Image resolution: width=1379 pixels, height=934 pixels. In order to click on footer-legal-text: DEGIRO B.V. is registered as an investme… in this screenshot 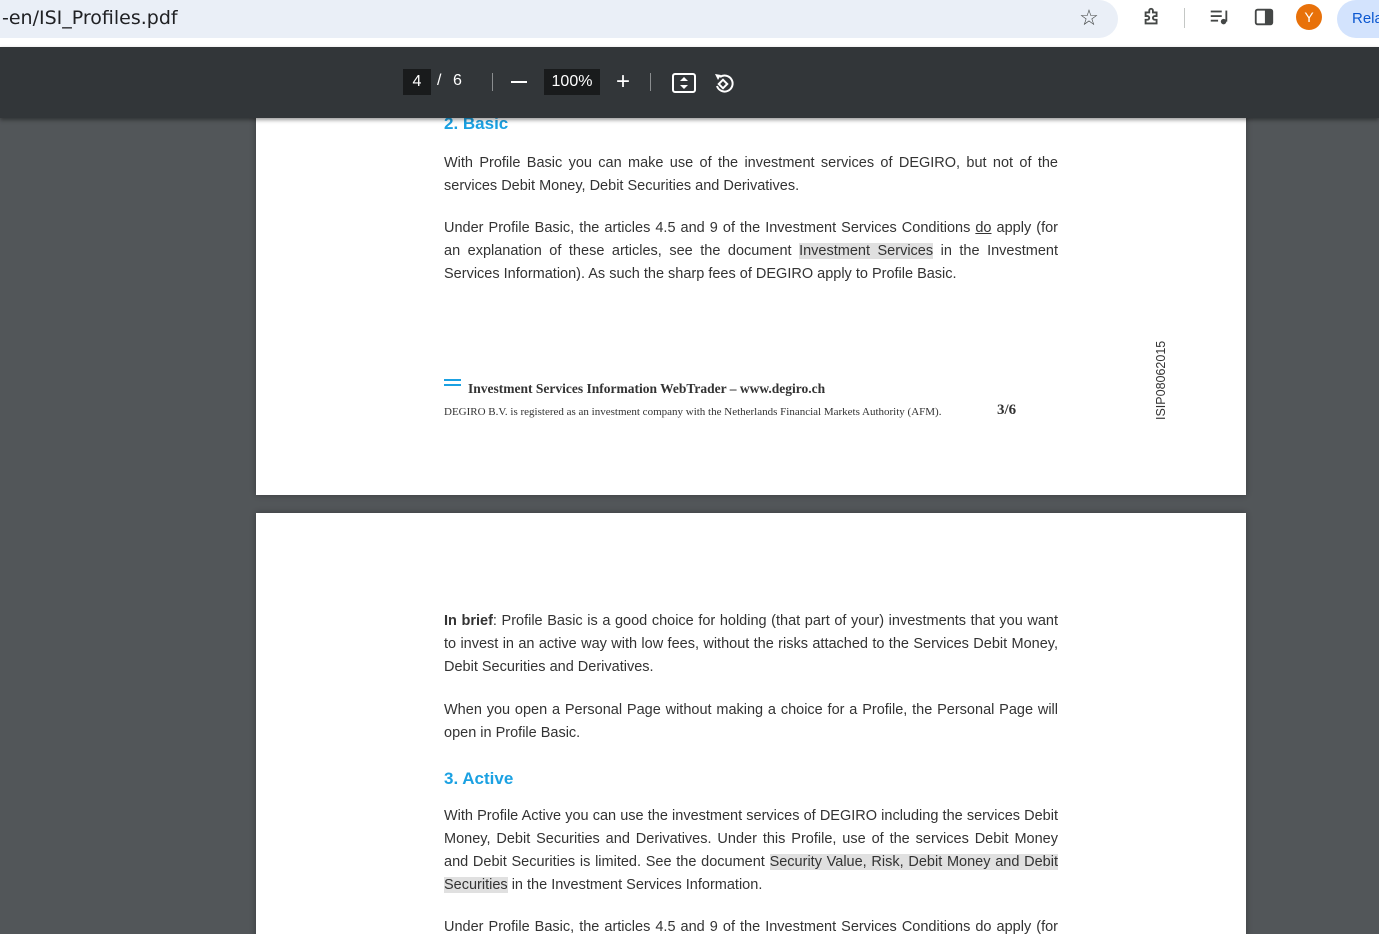, I will do `click(693, 412)`.